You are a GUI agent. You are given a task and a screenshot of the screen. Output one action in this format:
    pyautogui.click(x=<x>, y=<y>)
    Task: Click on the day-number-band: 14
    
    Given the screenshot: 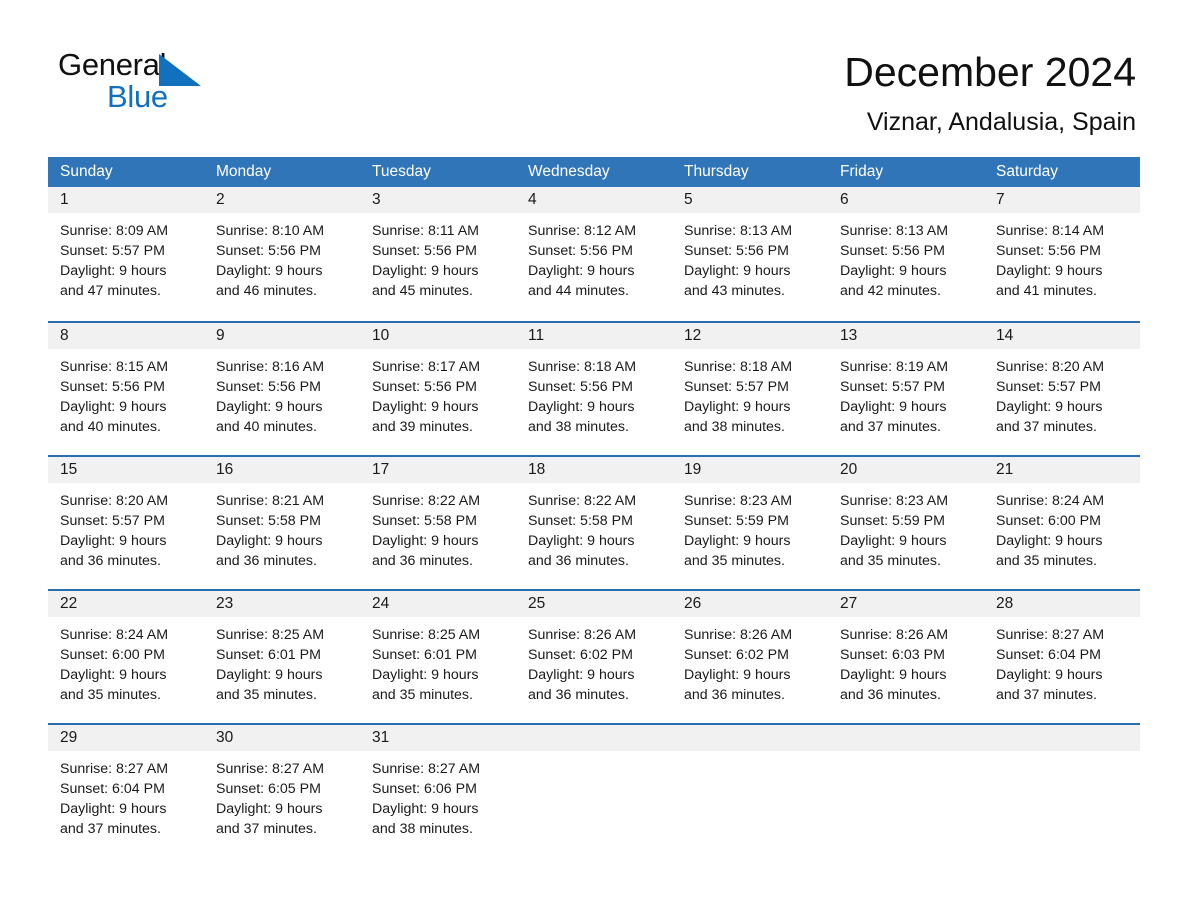 What is the action you would take?
    pyautogui.click(x=1062, y=336)
    